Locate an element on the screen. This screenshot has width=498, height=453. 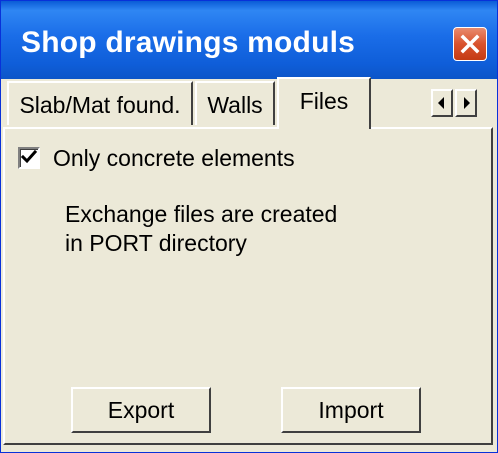
window-title: Shop drawings moduls is located at coordinates (188, 42).